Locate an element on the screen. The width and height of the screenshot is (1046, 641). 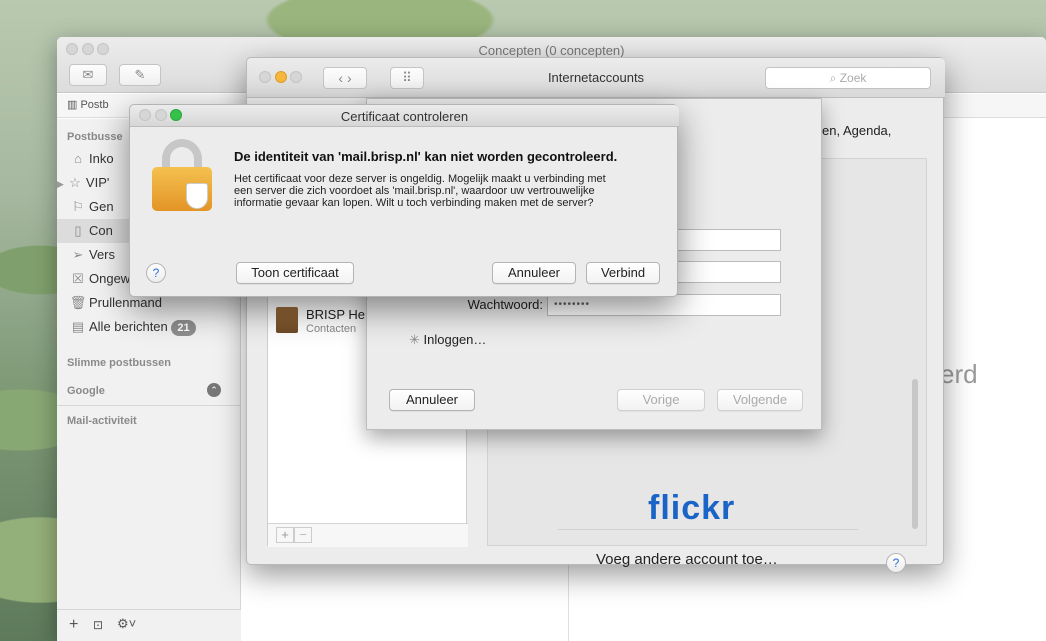
mailboxes-toggle: ▥ Postb is located at coordinates (88, 104).